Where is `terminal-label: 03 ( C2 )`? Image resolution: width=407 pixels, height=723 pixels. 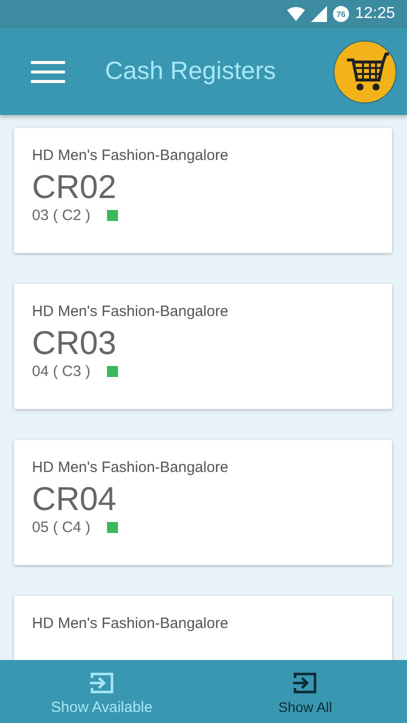 terminal-label: 03 ( C2 ) is located at coordinates (61, 215).